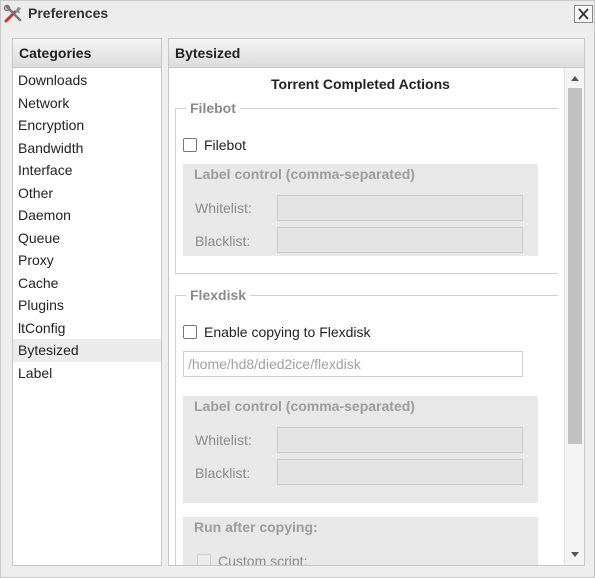  What do you see at coordinates (304, 174) in the screenshot?
I see `filebot-label-control-title: Label control (comma-separated)` at bounding box center [304, 174].